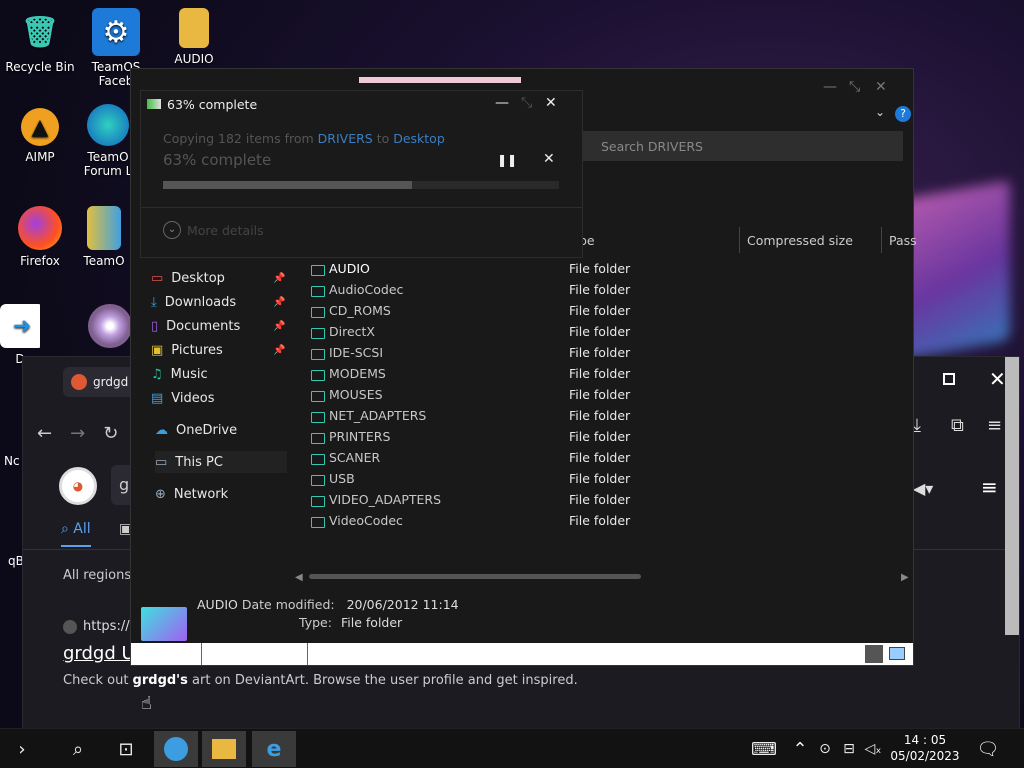 Image resolution: width=1024 pixels, height=768 pixels. Describe the element at coordinates (299, 577) in the screenshot. I see `scroll-left-icon: ◀` at that location.